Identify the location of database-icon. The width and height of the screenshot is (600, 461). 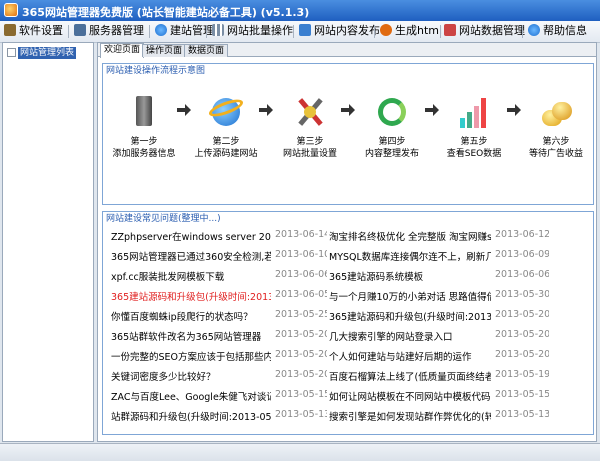
(450, 30).